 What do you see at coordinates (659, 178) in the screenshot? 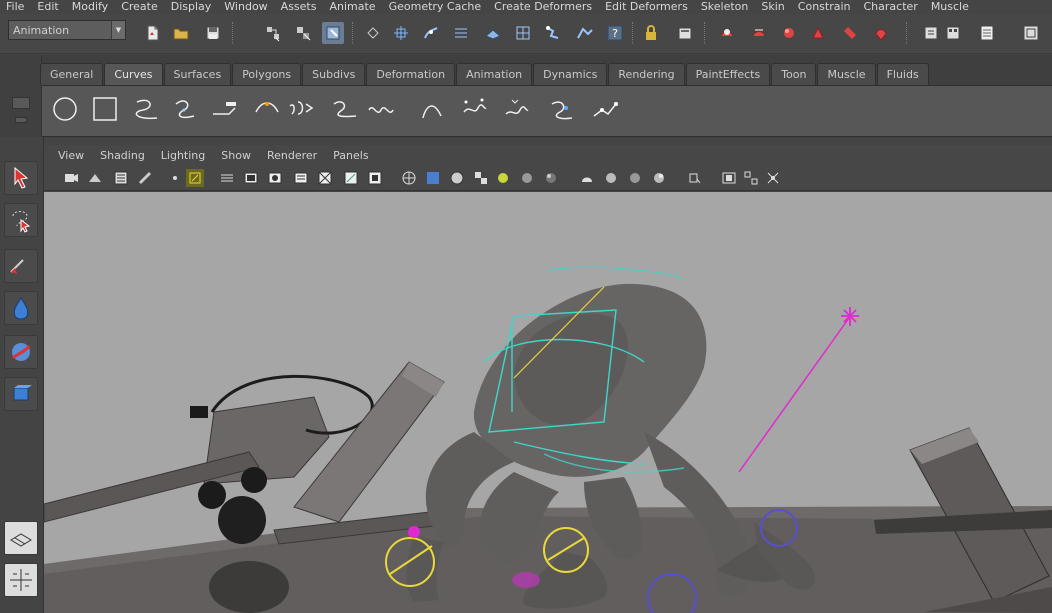
I see `backface-culling-icon` at bounding box center [659, 178].